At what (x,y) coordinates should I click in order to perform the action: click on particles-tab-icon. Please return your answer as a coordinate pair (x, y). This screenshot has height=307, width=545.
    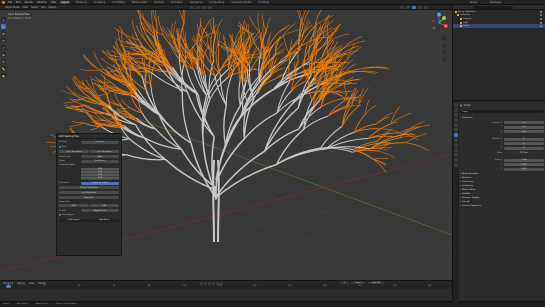
    Looking at the image, I should click on (456, 145).